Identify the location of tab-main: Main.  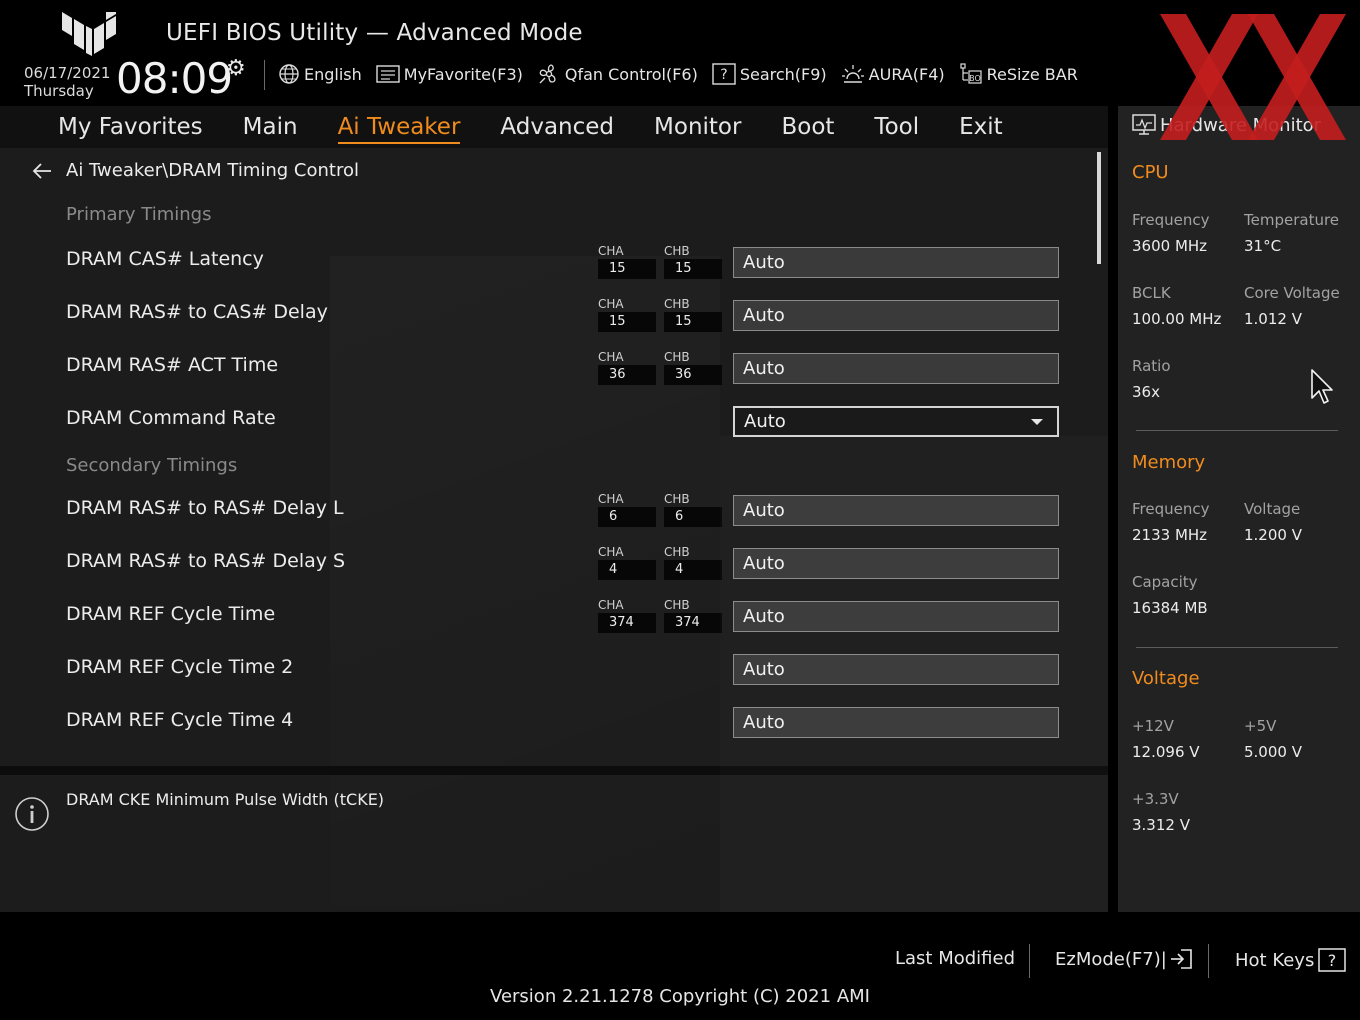
(270, 127).